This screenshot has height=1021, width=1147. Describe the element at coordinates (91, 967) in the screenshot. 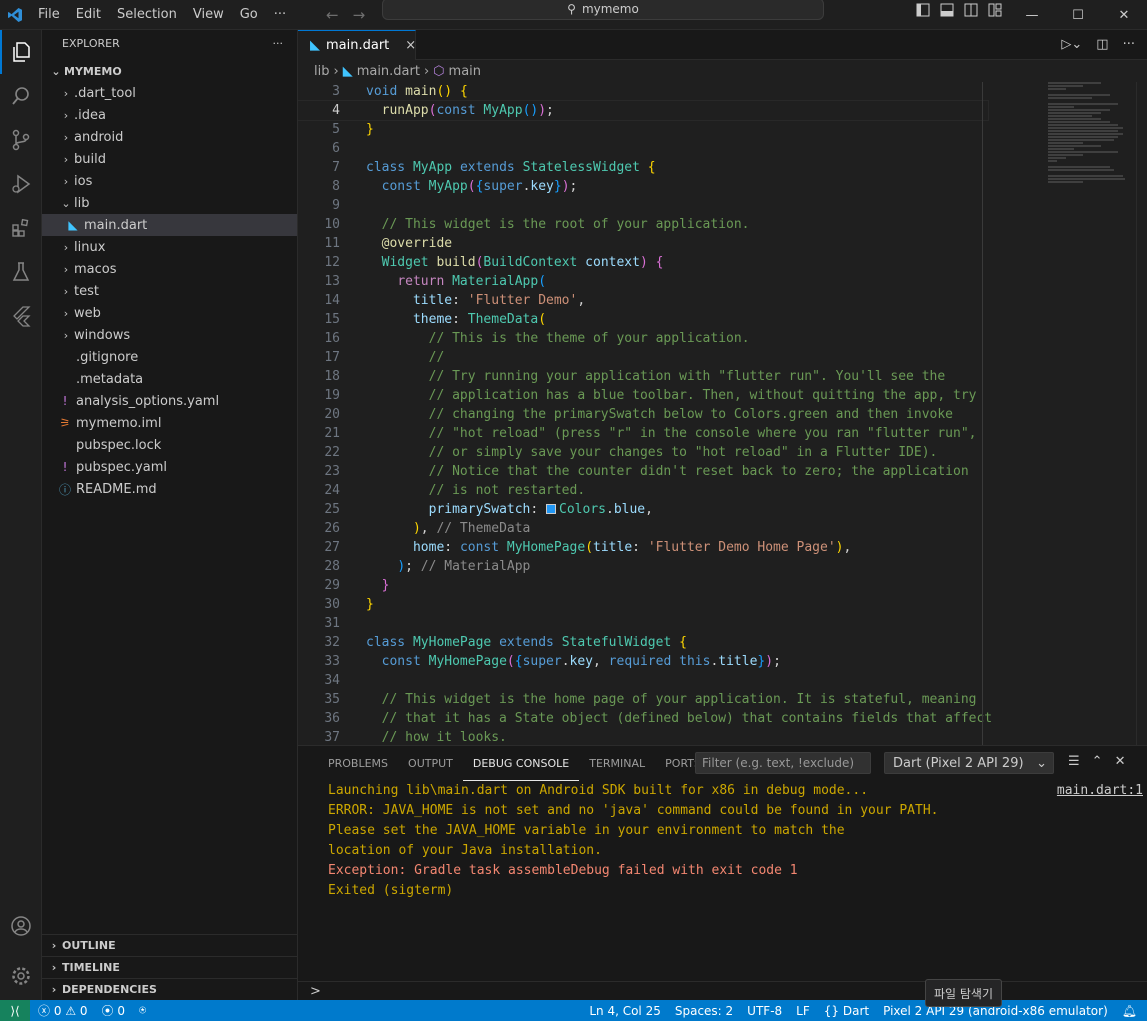

I see `timeline-label: TIMELINE` at that location.